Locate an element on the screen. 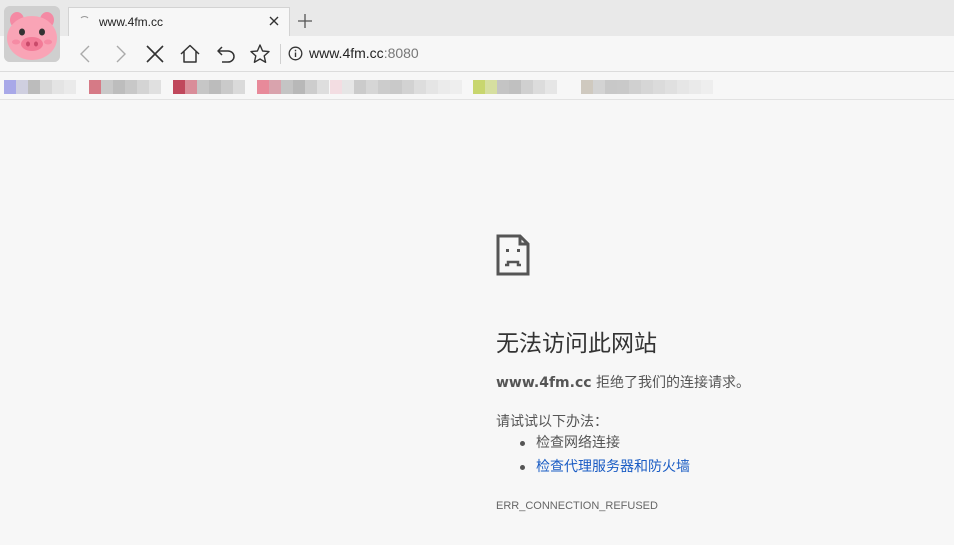 Image resolution: width=954 pixels, height=545 pixels. error-title: 无法访问此网站 is located at coordinates (576, 344).